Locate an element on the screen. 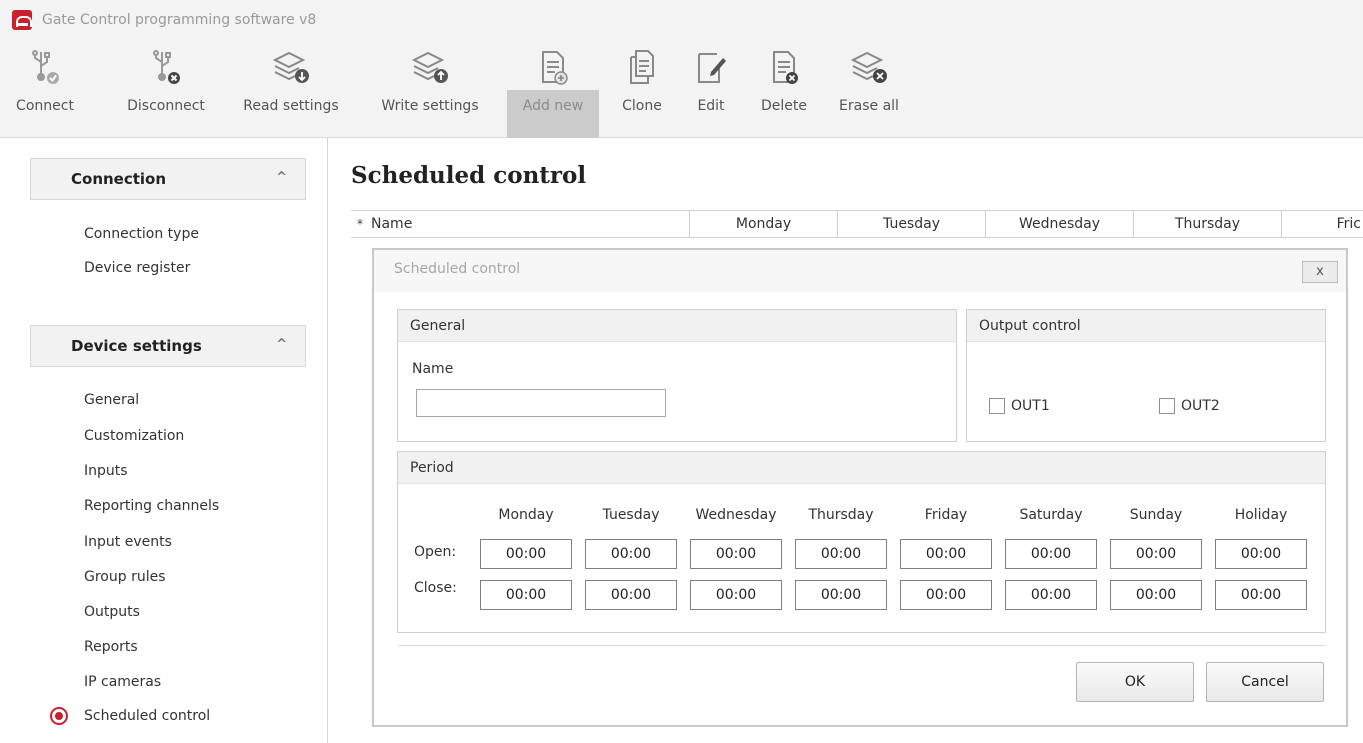  column-header-thursday: Thursday is located at coordinates (1207, 224).